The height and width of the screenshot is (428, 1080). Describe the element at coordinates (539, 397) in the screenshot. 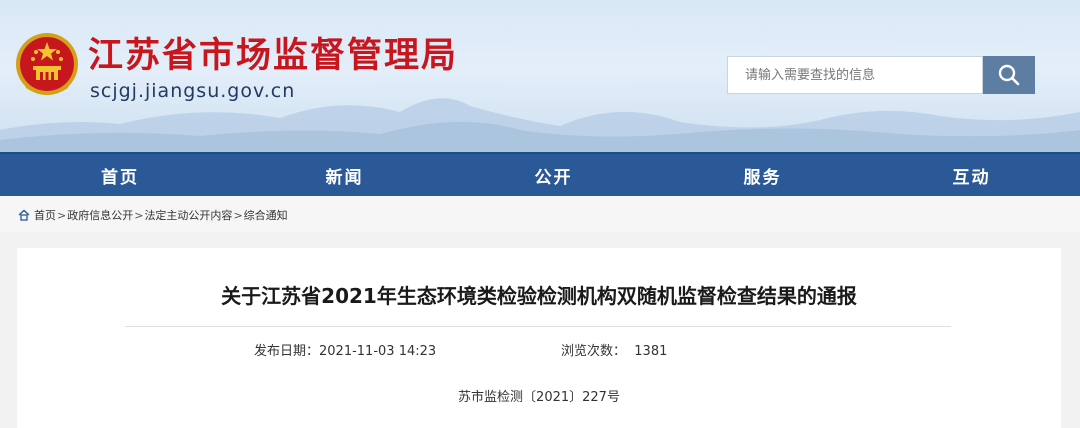

I see `document-number: 苏市监检测〔2021〕227号` at that location.